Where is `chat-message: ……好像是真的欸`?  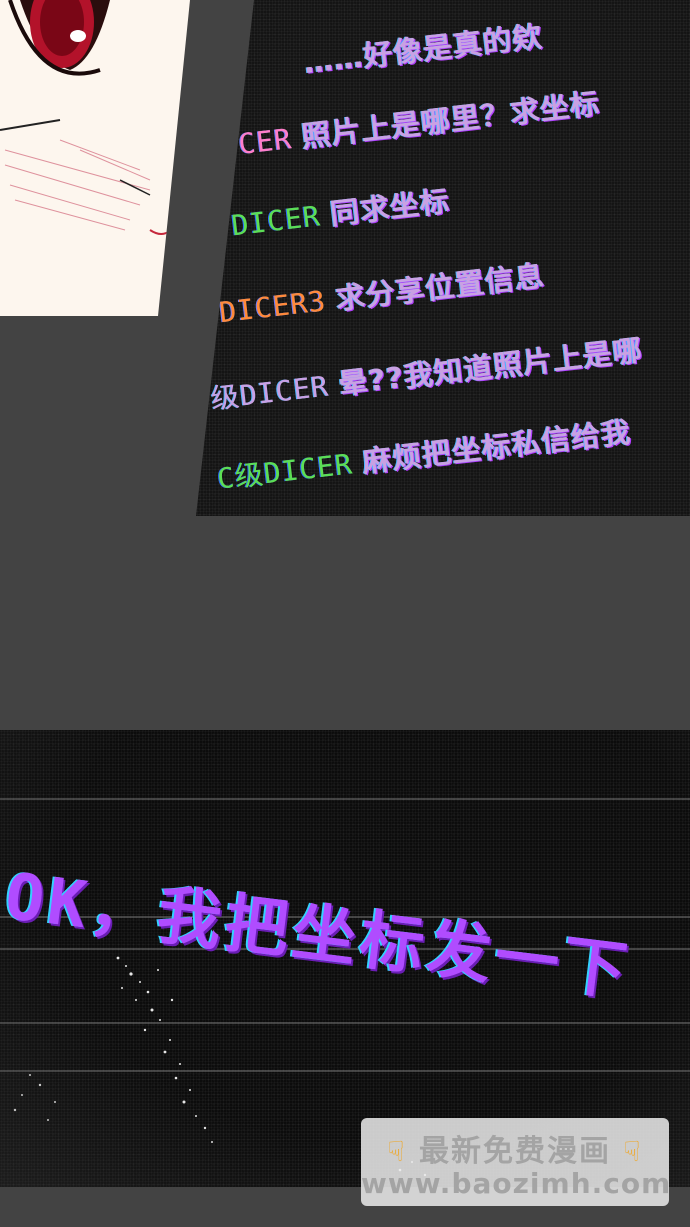 chat-message: ……好像是真的欸 is located at coordinates (423, 50).